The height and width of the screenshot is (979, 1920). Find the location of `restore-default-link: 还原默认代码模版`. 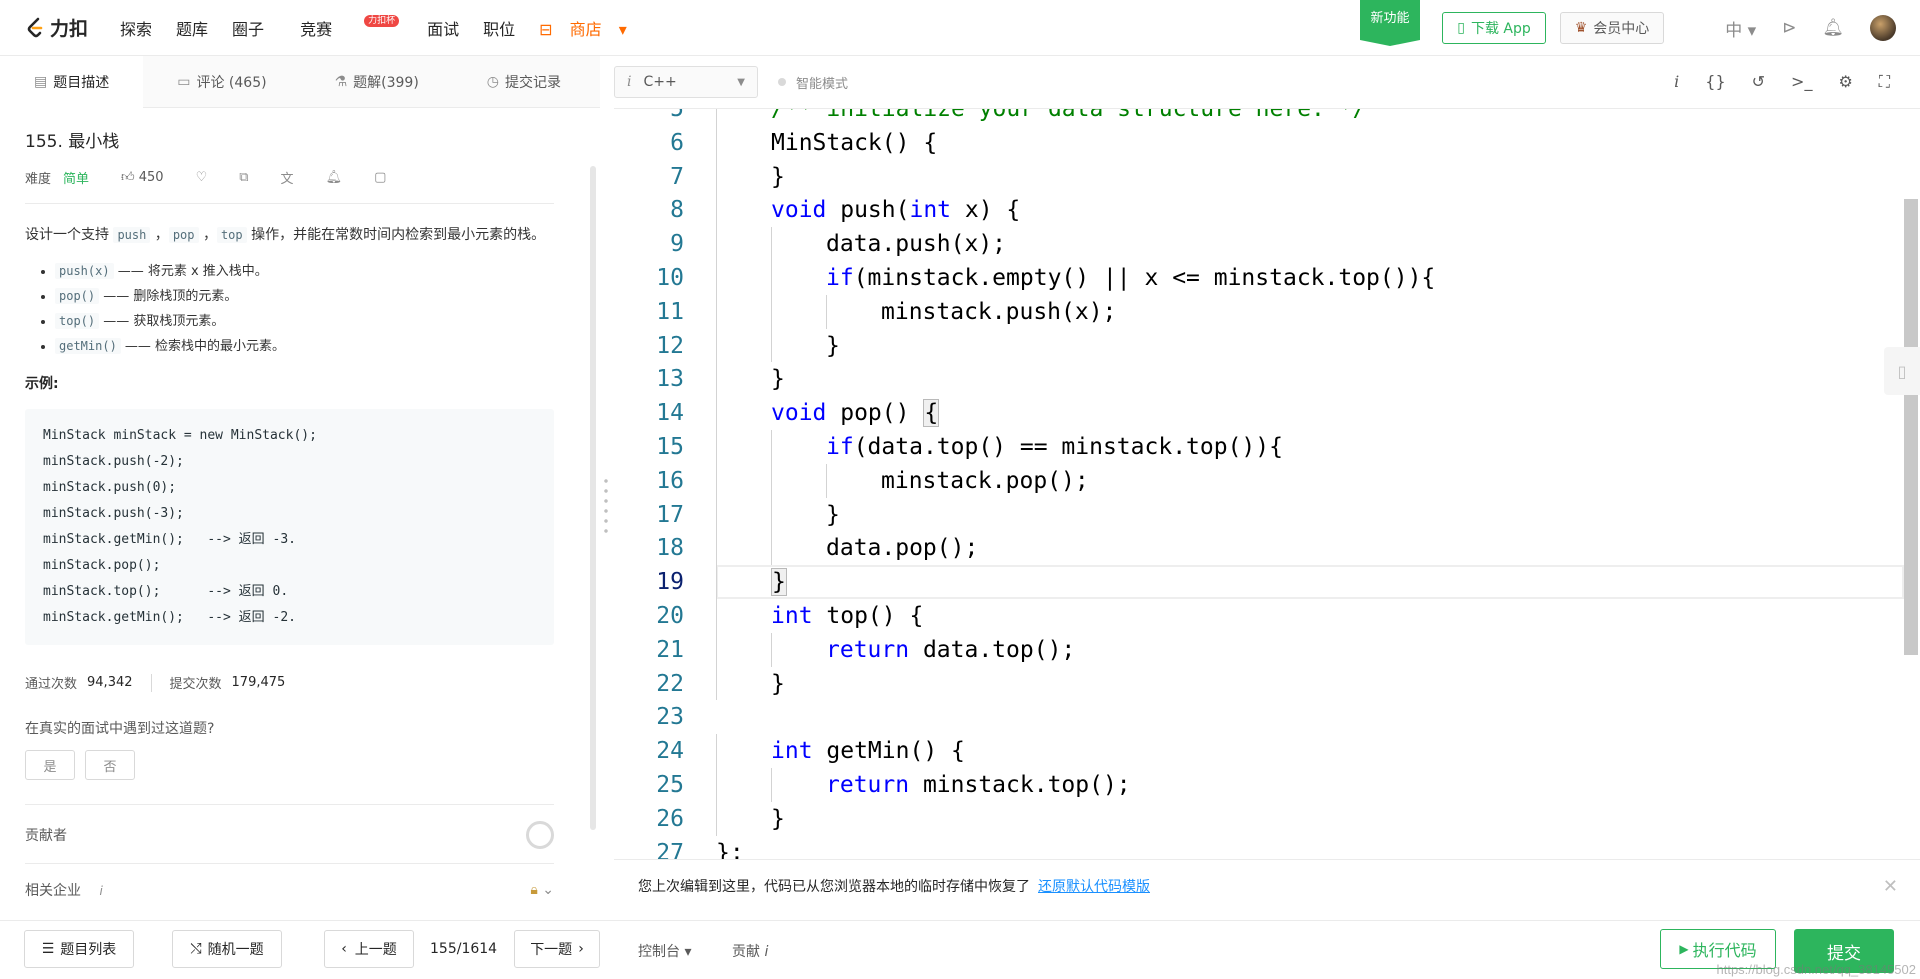

restore-default-link: 还原默认代码模版 is located at coordinates (1094, 886).